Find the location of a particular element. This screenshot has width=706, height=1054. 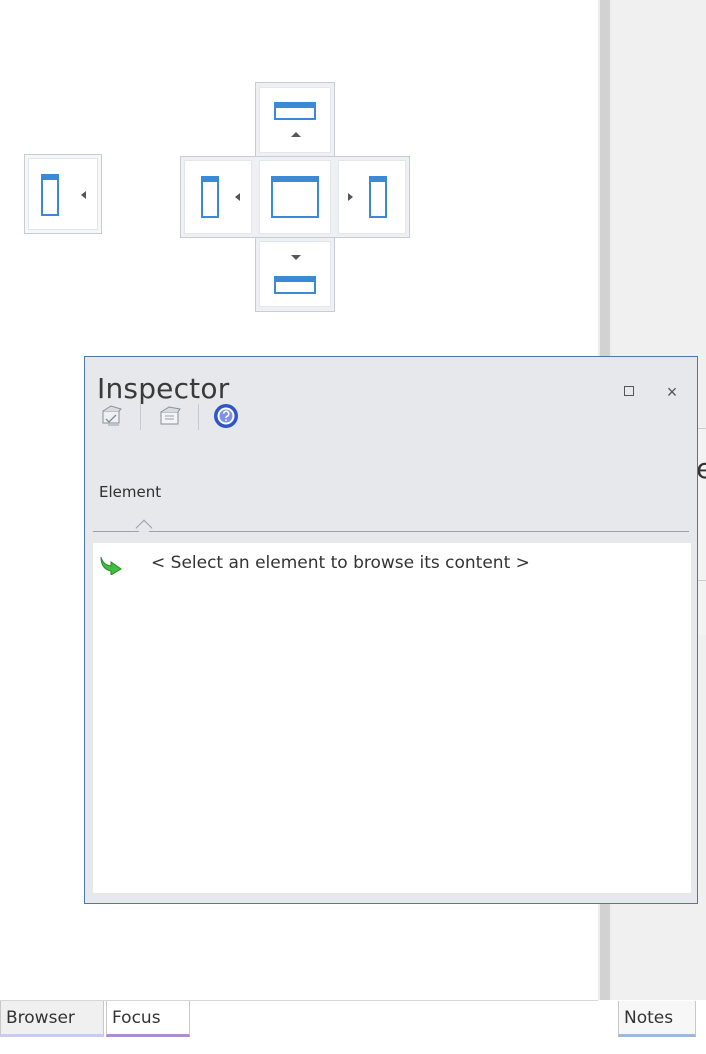

dock-target-center is located at coordinates (295, 197).